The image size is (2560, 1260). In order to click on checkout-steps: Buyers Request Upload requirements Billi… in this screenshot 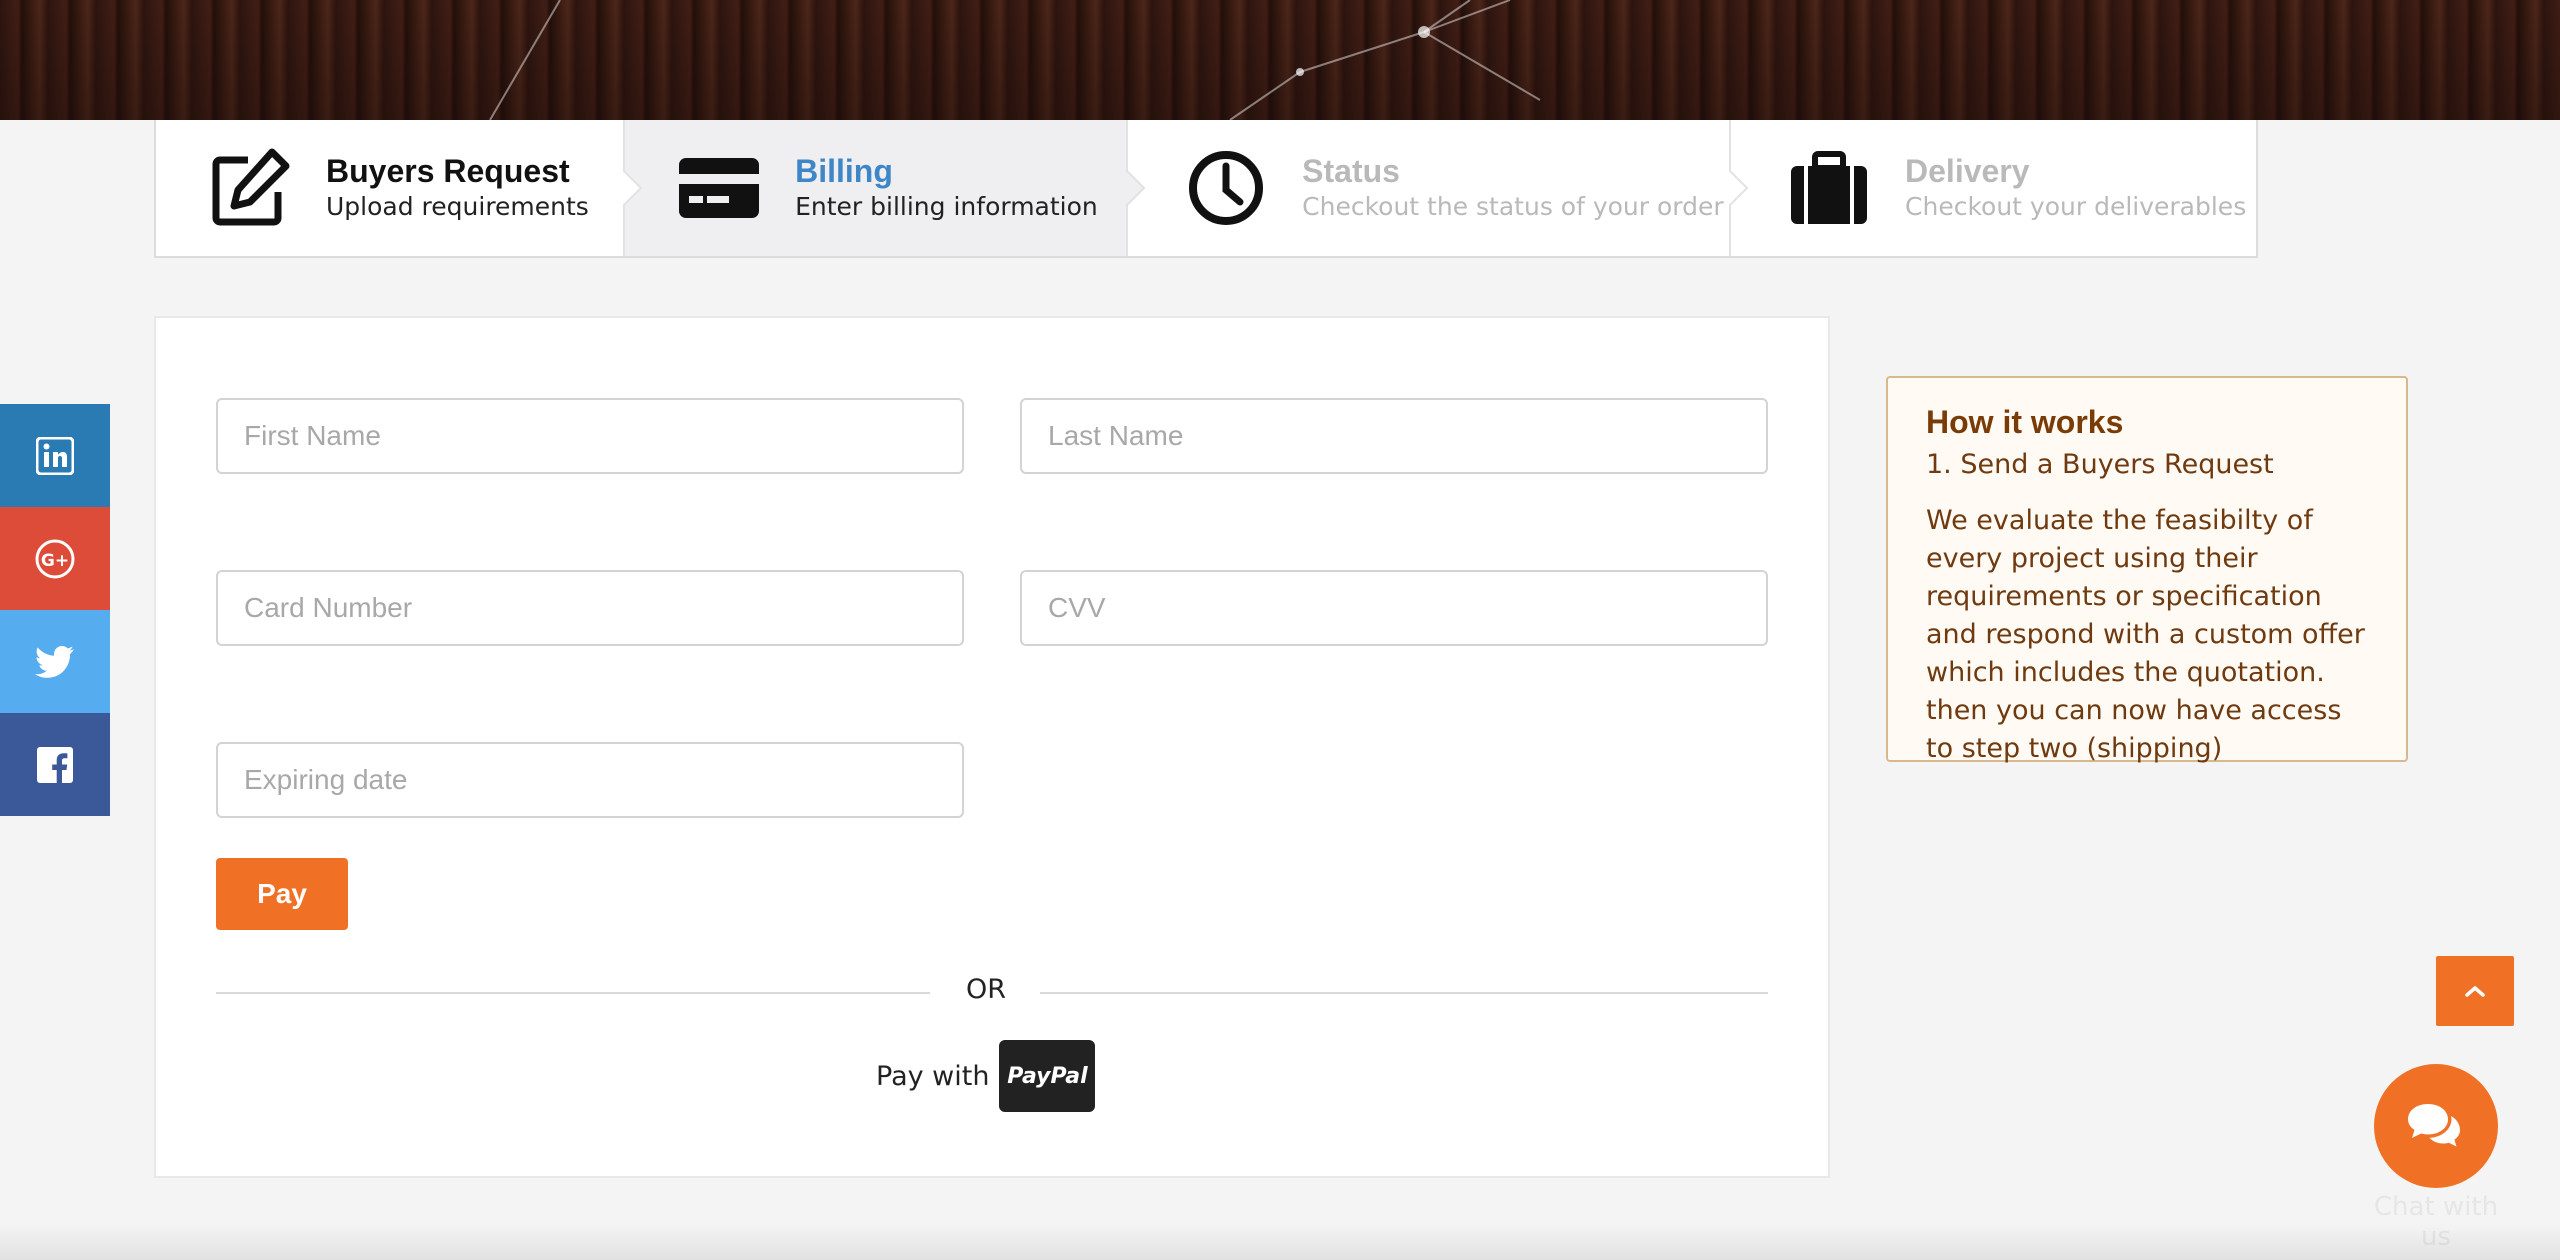, I will do `click(1206, 189)`.